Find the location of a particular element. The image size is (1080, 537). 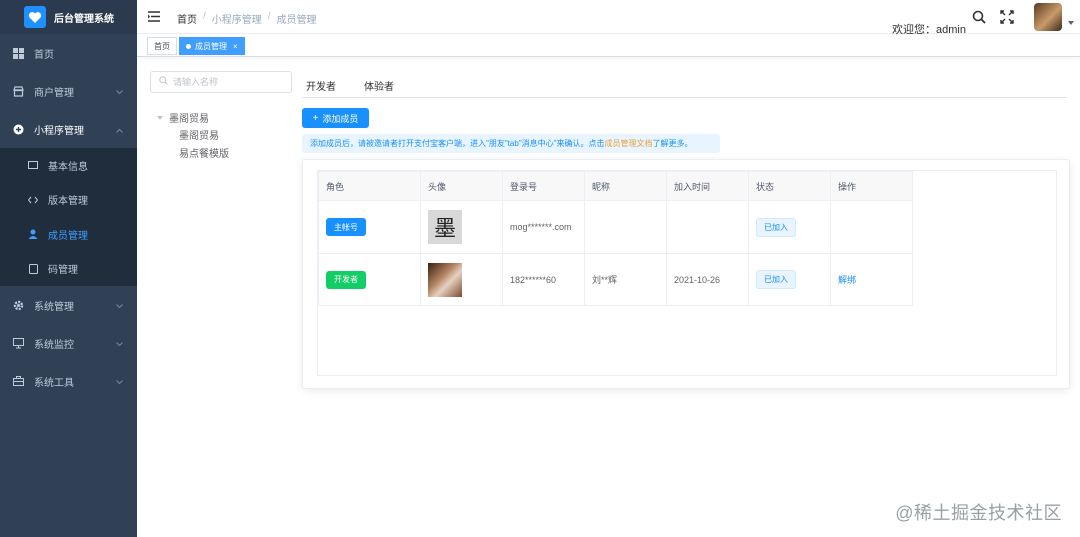

table-header-row: 角色 头像 登录号 昵称 加入时间 状态 操作 is located at coordinates (615, 186).